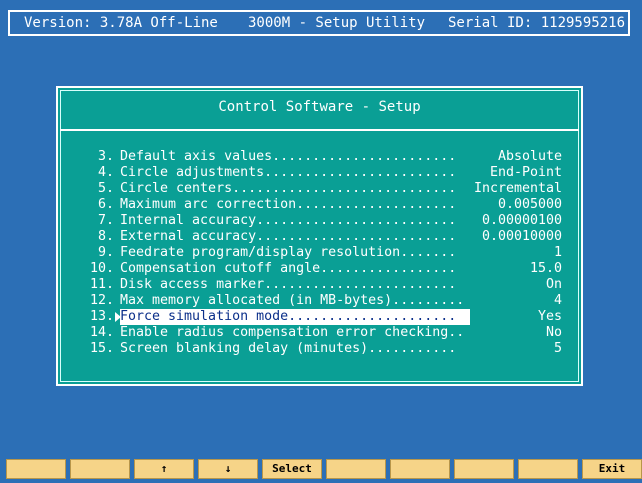 The image size is (642, 483). I want to click on setting-value: Yes, so click(549, 316).